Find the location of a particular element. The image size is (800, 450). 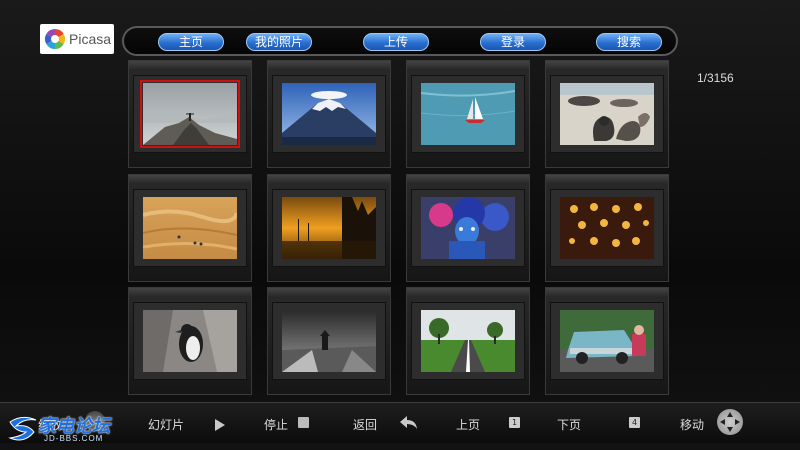

photo-bw-village is located at coordinates (329, 341).